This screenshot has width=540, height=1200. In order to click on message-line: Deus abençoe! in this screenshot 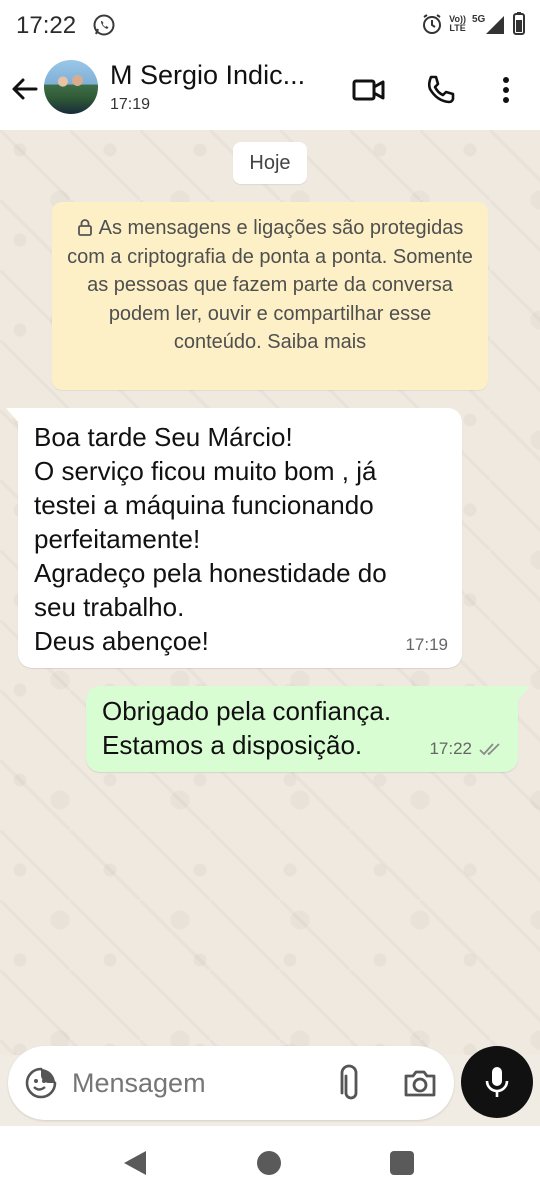, I will do `click(121, 641)`.